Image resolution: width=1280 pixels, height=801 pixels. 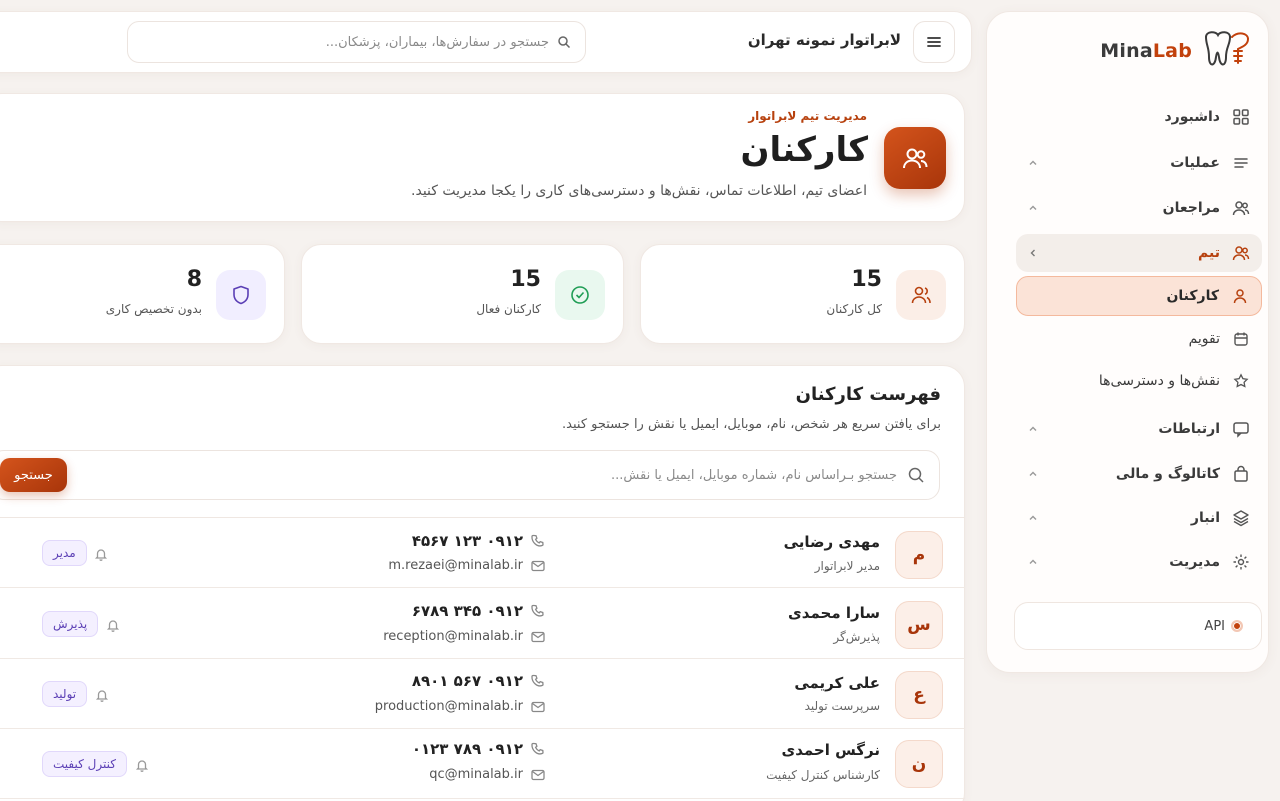 I want to click on sidebar-item-operations: عملیات, so click(x=1139, y=163).